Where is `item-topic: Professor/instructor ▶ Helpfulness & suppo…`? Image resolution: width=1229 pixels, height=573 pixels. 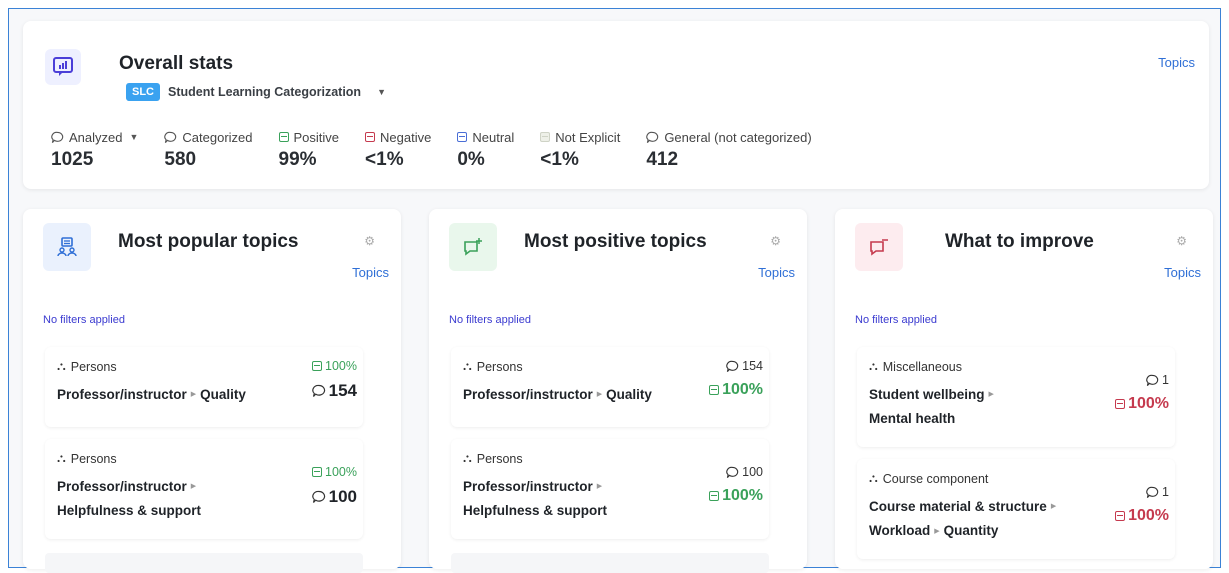 item-topic: Professor/instructor ▶ Helpfulness & suppo… is located at coordinates (129, 499).